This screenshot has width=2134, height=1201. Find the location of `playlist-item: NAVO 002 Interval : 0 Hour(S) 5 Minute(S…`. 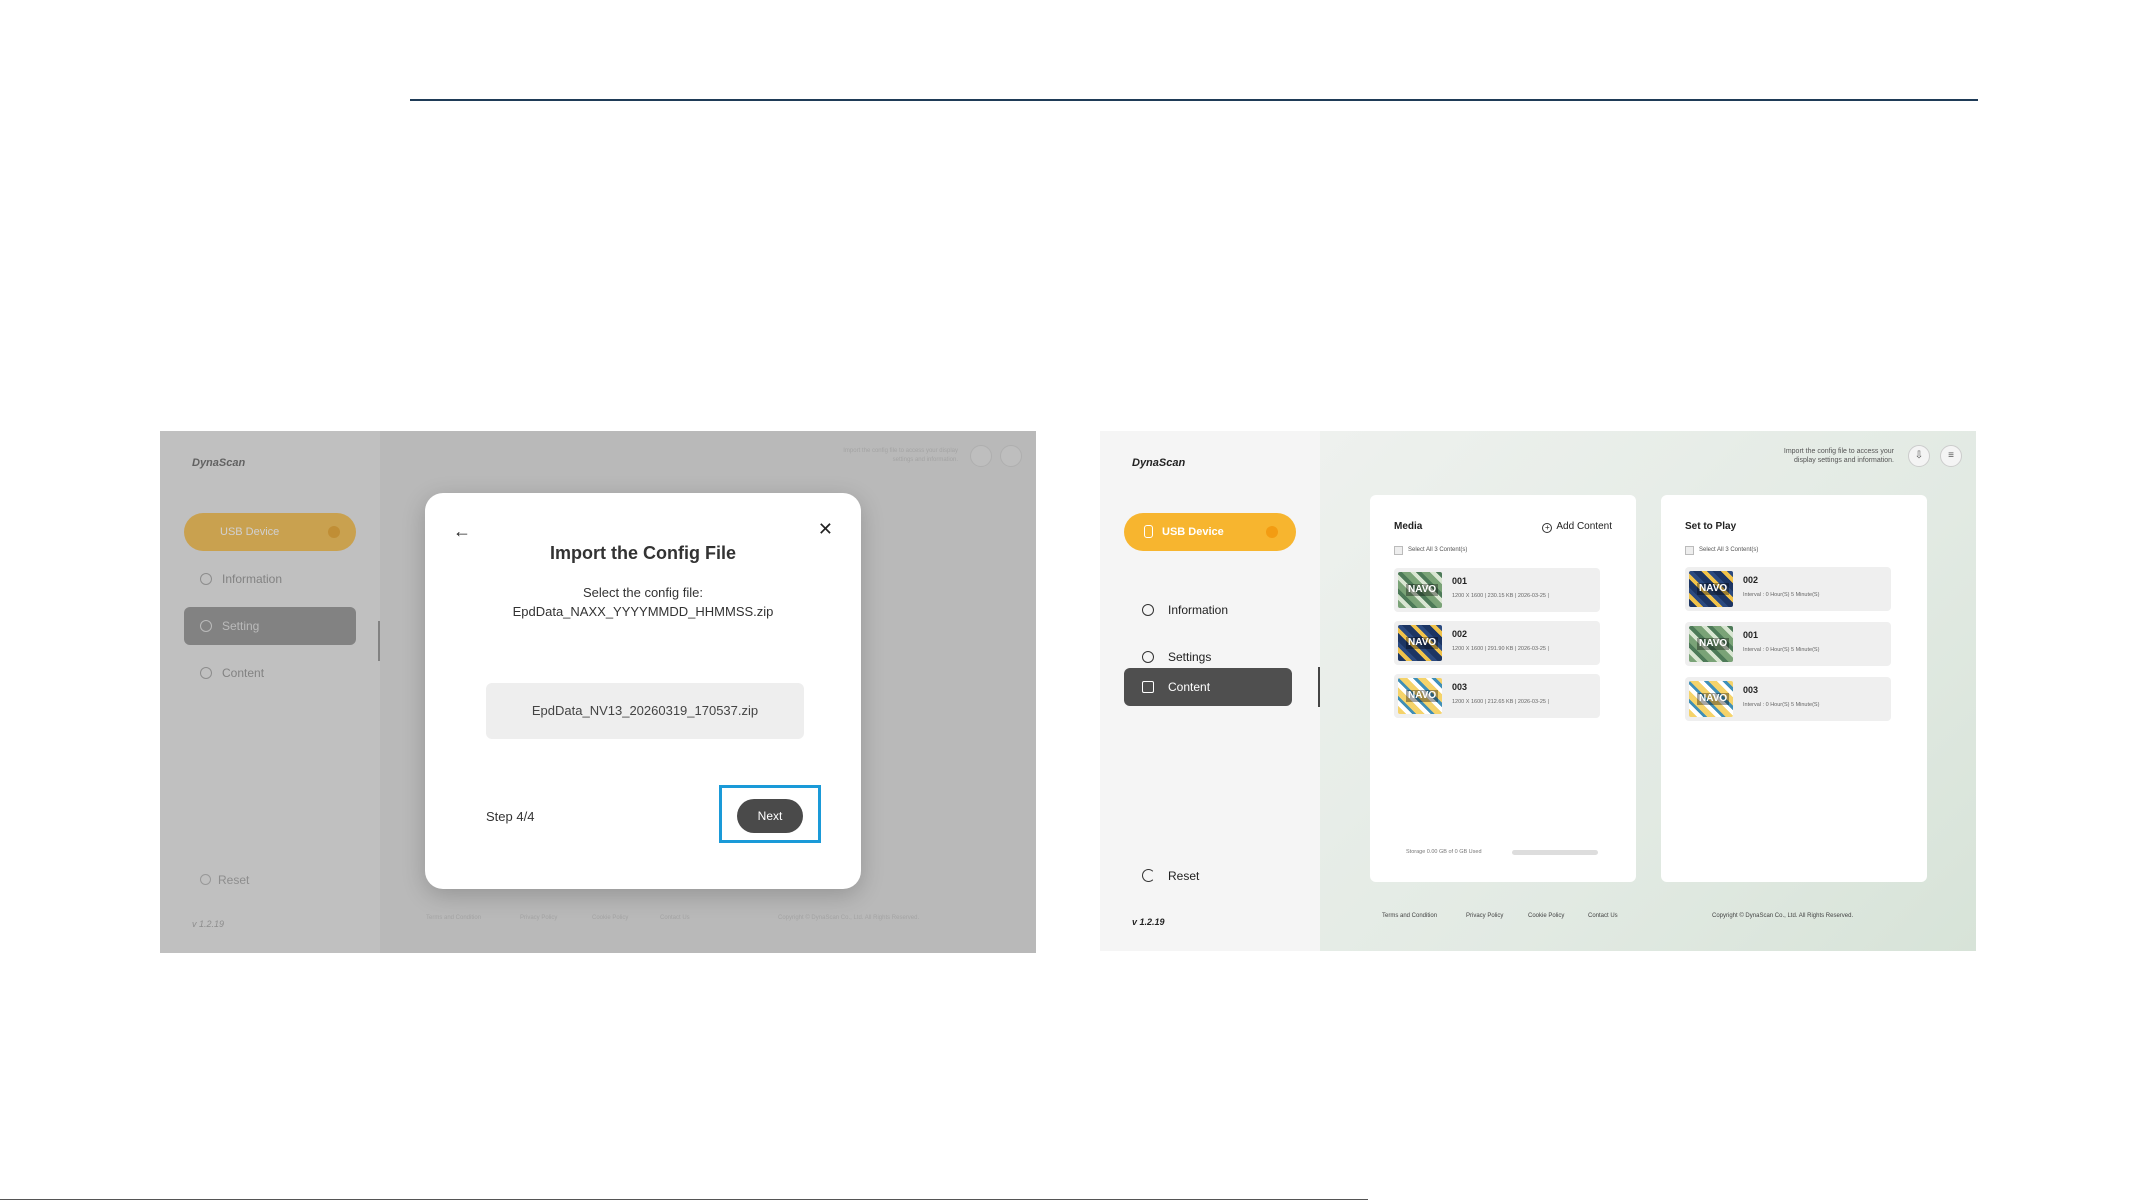

playlist-item: NAVO 002 Interval : 0 Hour(S) 5 Minute(S… is located at coordinates (1788, 589).